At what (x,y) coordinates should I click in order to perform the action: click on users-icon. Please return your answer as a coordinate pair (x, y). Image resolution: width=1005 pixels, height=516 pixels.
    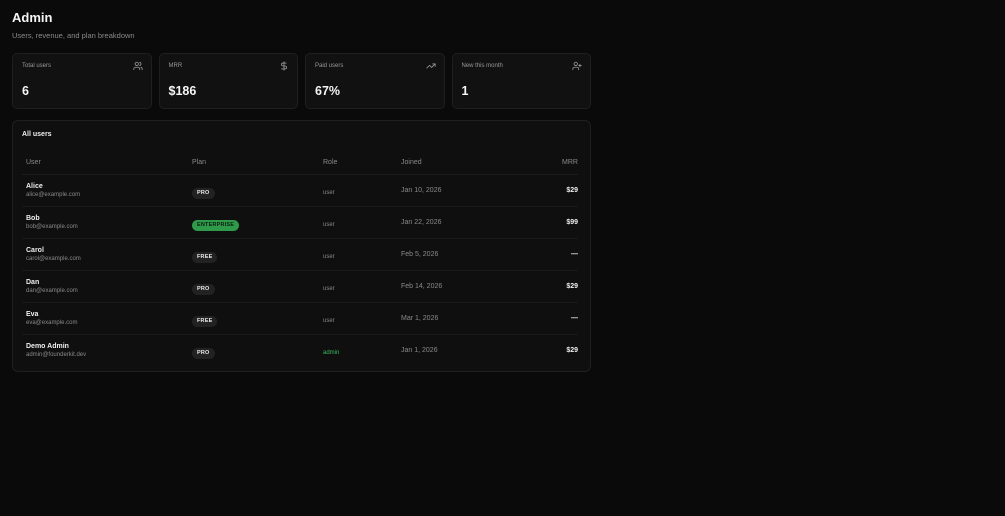
    Looking at the image, I should click on (137, 66).